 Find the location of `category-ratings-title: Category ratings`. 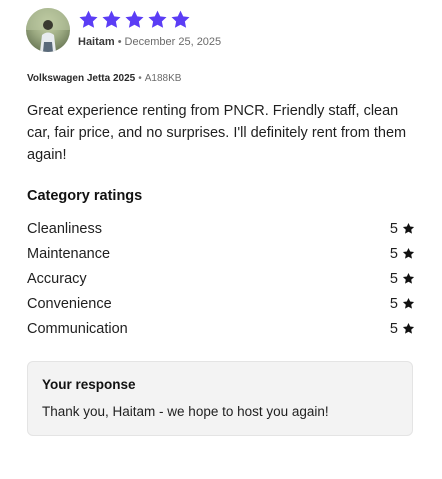

category-ratings-title: Category ratings is located at coordinates (85, 196).